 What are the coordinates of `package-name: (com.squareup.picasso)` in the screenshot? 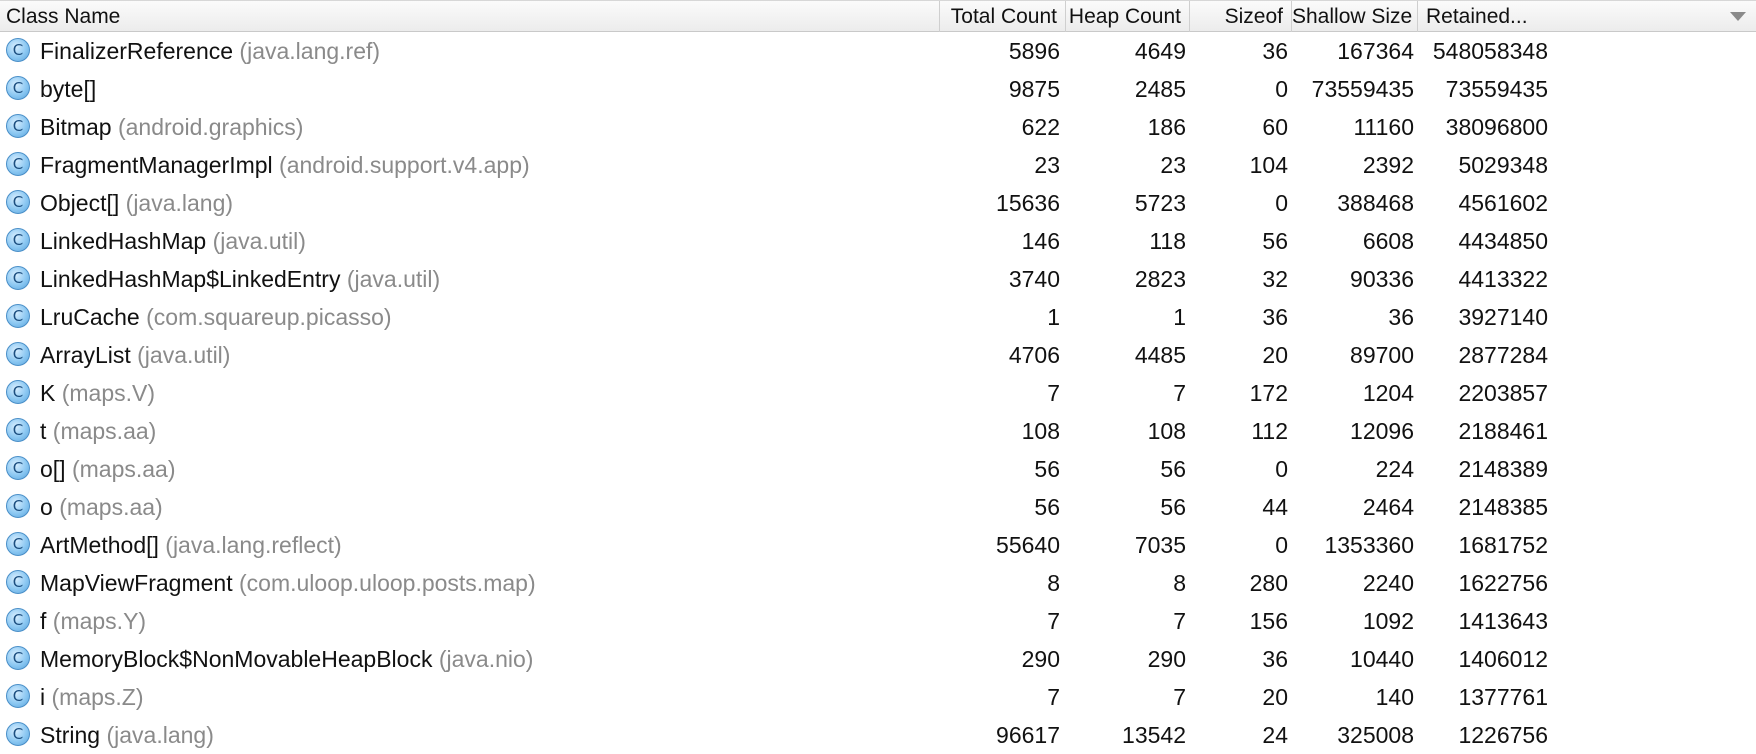 It's located at (269, 317).